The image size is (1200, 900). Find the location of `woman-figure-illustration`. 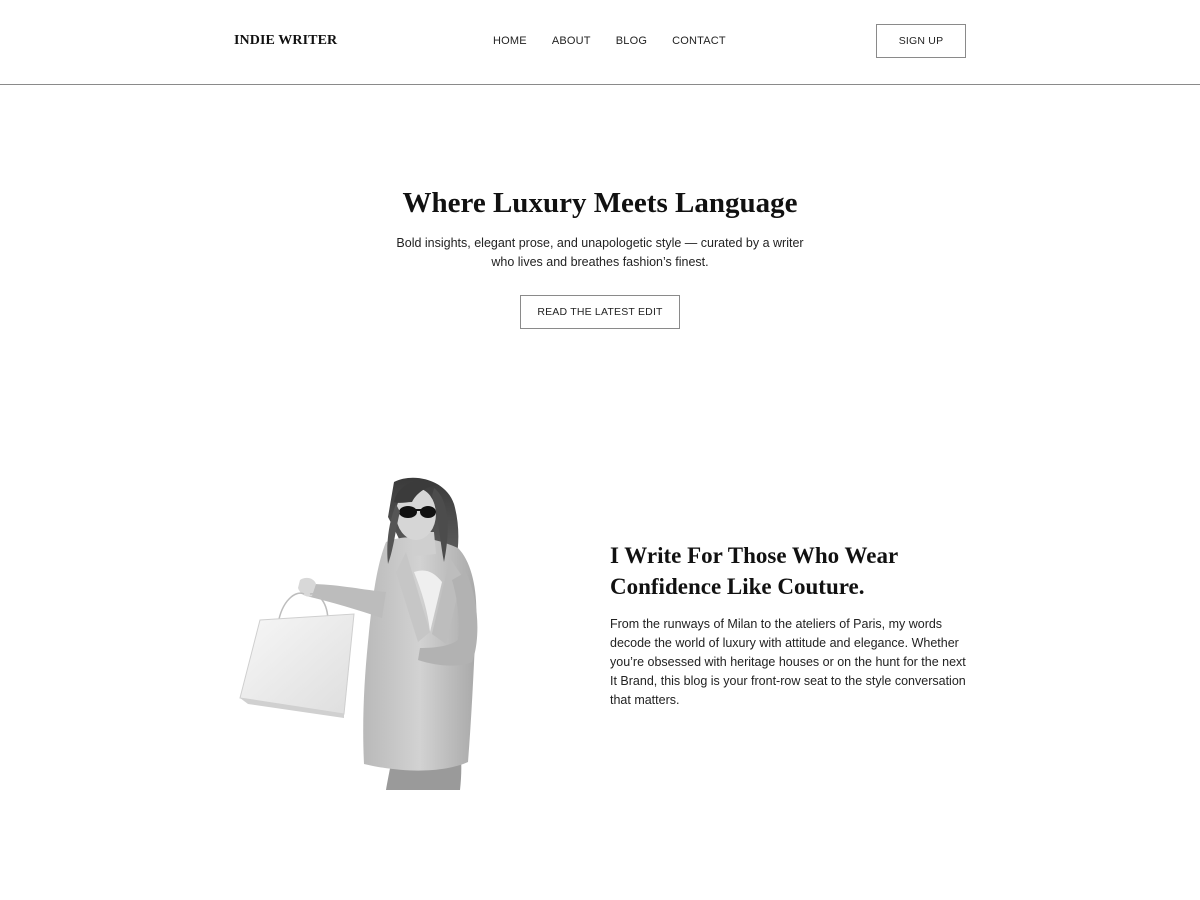

woman-figure-illustration is located at coordinates (358, 633).